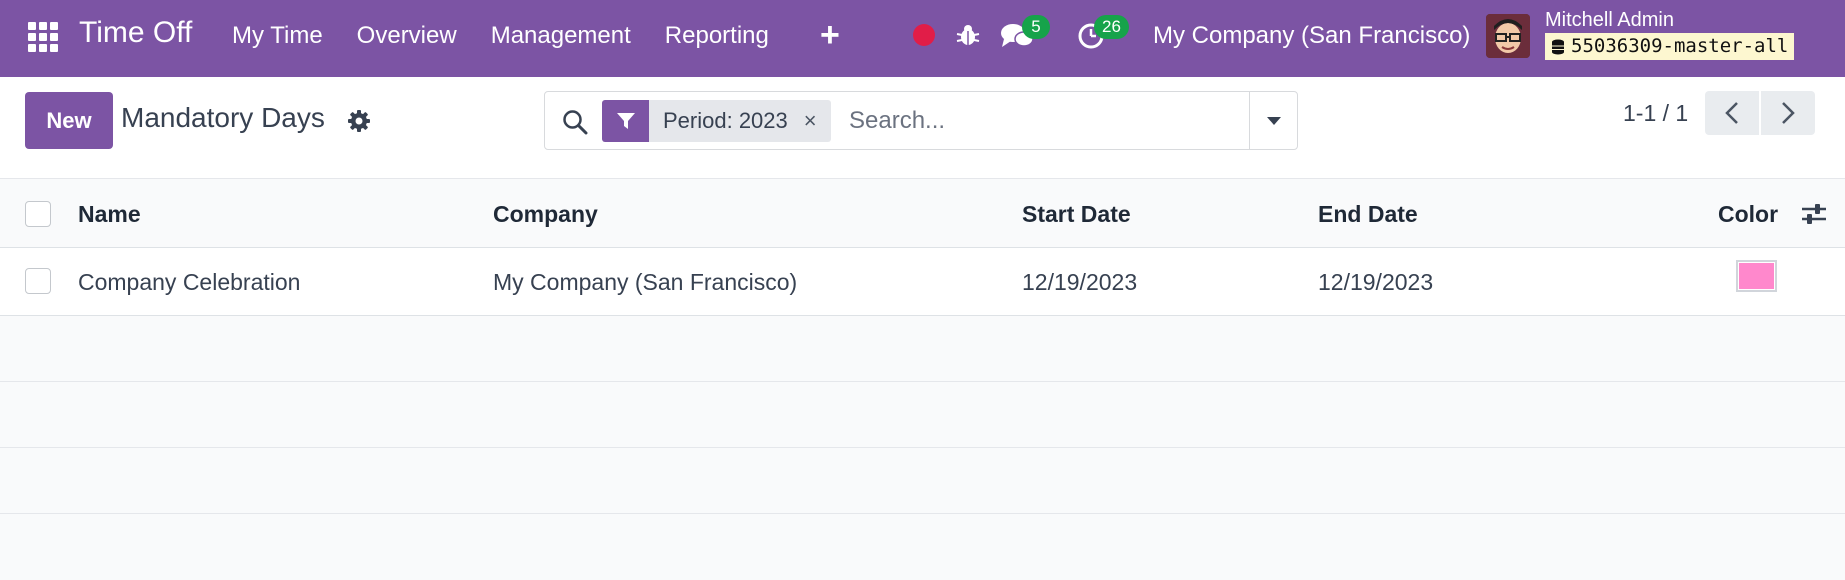 This screenshot has height=580, width=1845. Describe the element at coordinates (1080, 282) in the screenshot. I see `cell-start-date: 12/19/2023` at that location.